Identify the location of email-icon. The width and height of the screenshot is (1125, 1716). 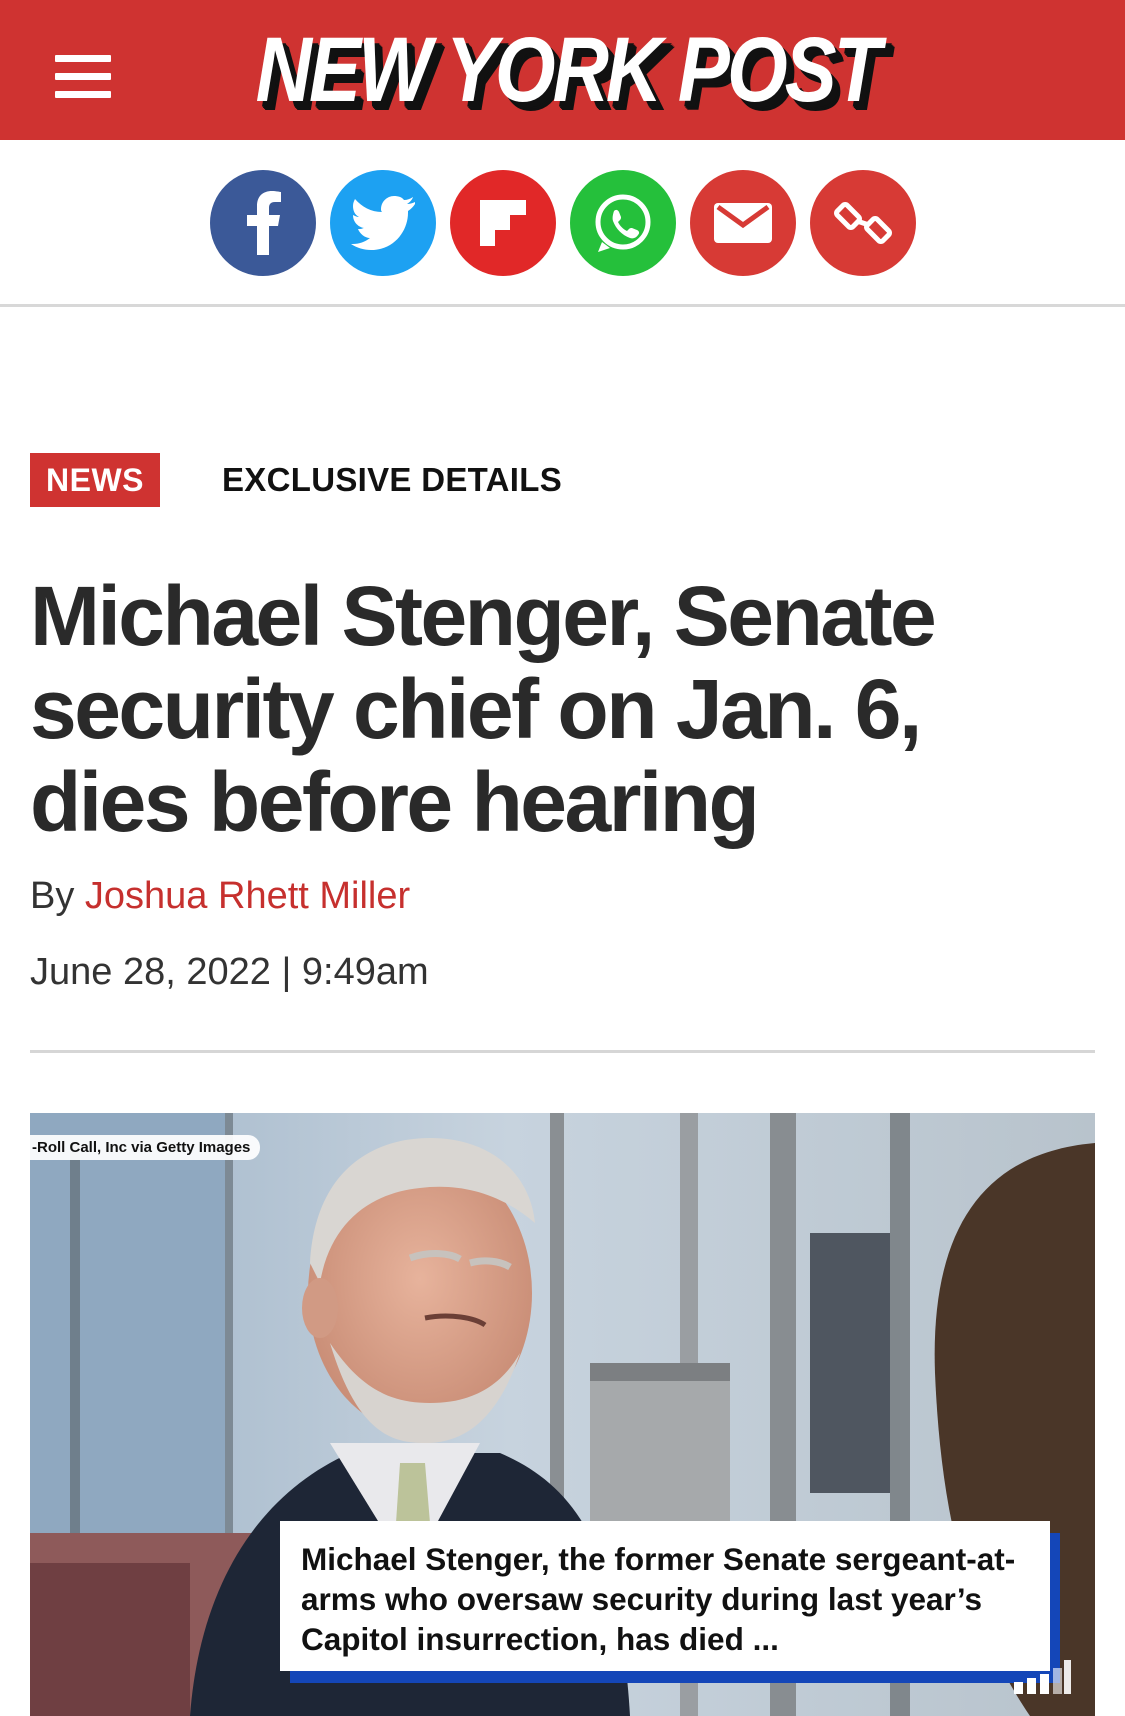
(743, 223).